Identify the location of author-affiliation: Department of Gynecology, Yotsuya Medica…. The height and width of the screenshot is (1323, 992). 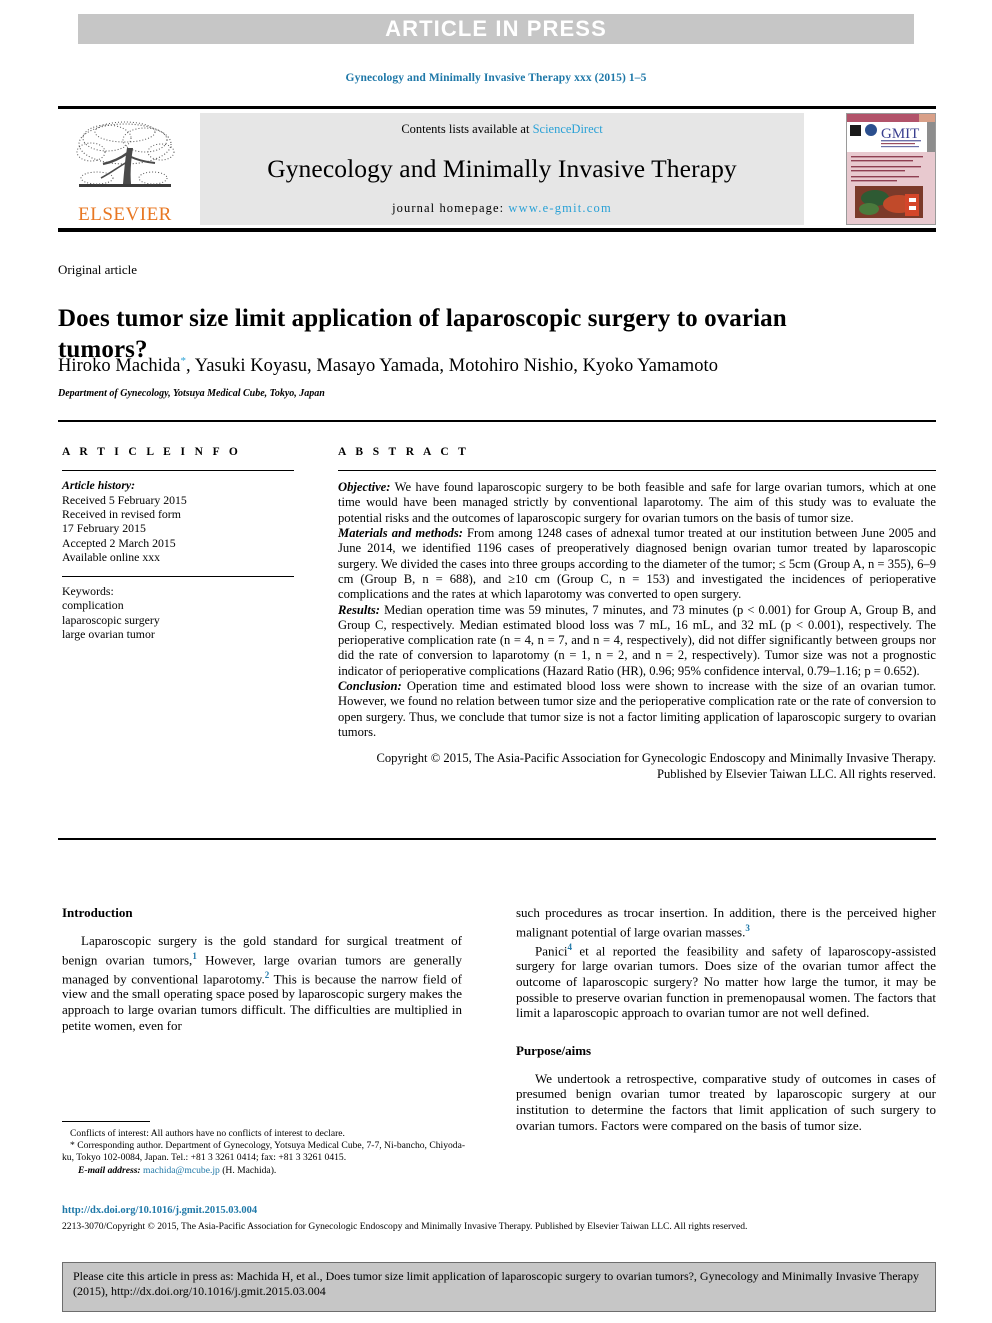
(191, 393).